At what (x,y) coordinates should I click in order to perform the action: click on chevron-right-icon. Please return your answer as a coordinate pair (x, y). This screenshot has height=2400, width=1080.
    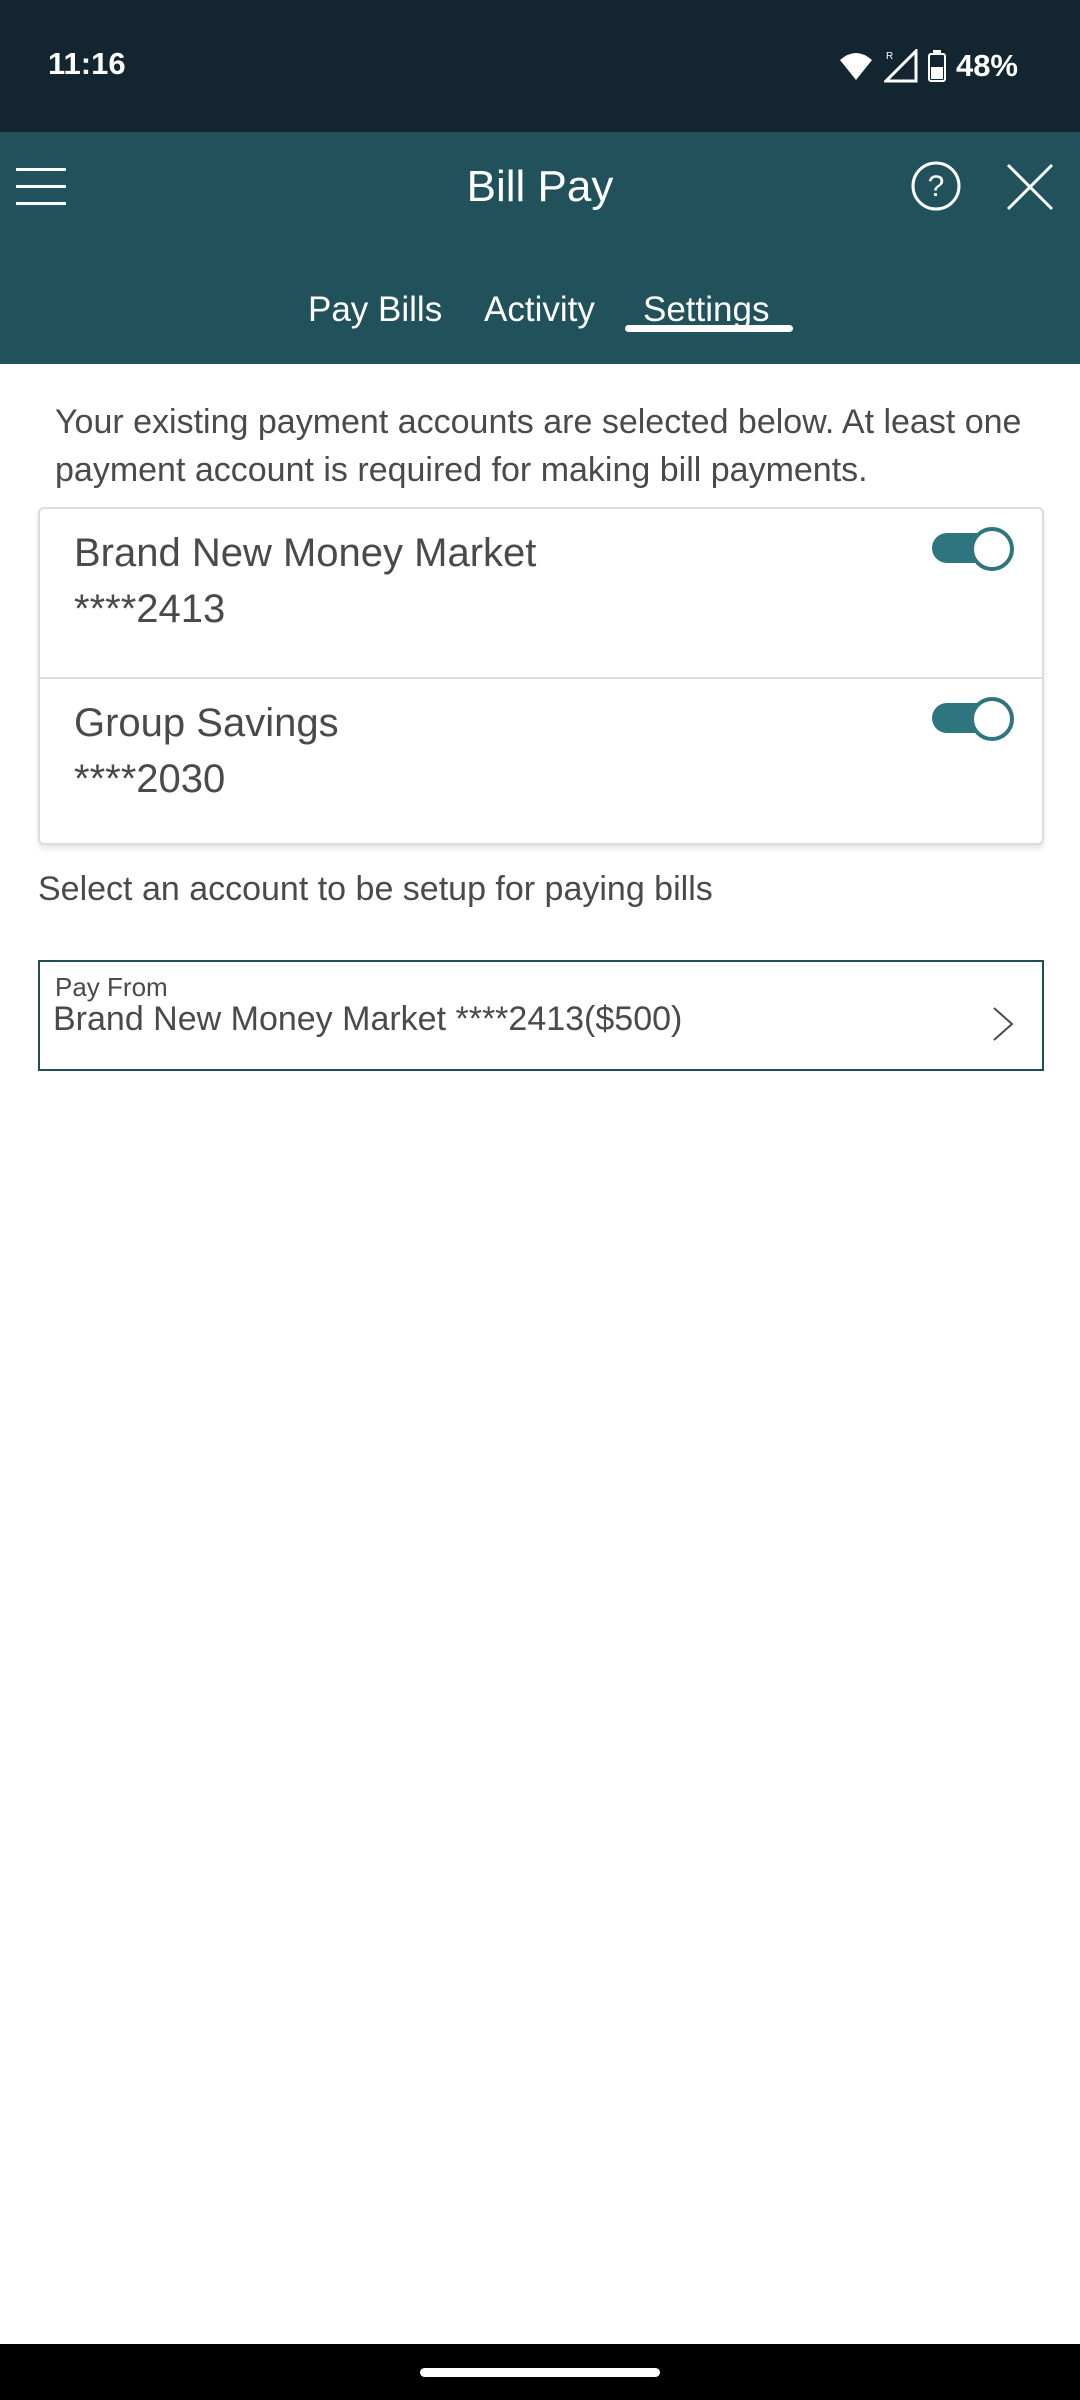
    Looking at the image, I should click on (1003, 1024).